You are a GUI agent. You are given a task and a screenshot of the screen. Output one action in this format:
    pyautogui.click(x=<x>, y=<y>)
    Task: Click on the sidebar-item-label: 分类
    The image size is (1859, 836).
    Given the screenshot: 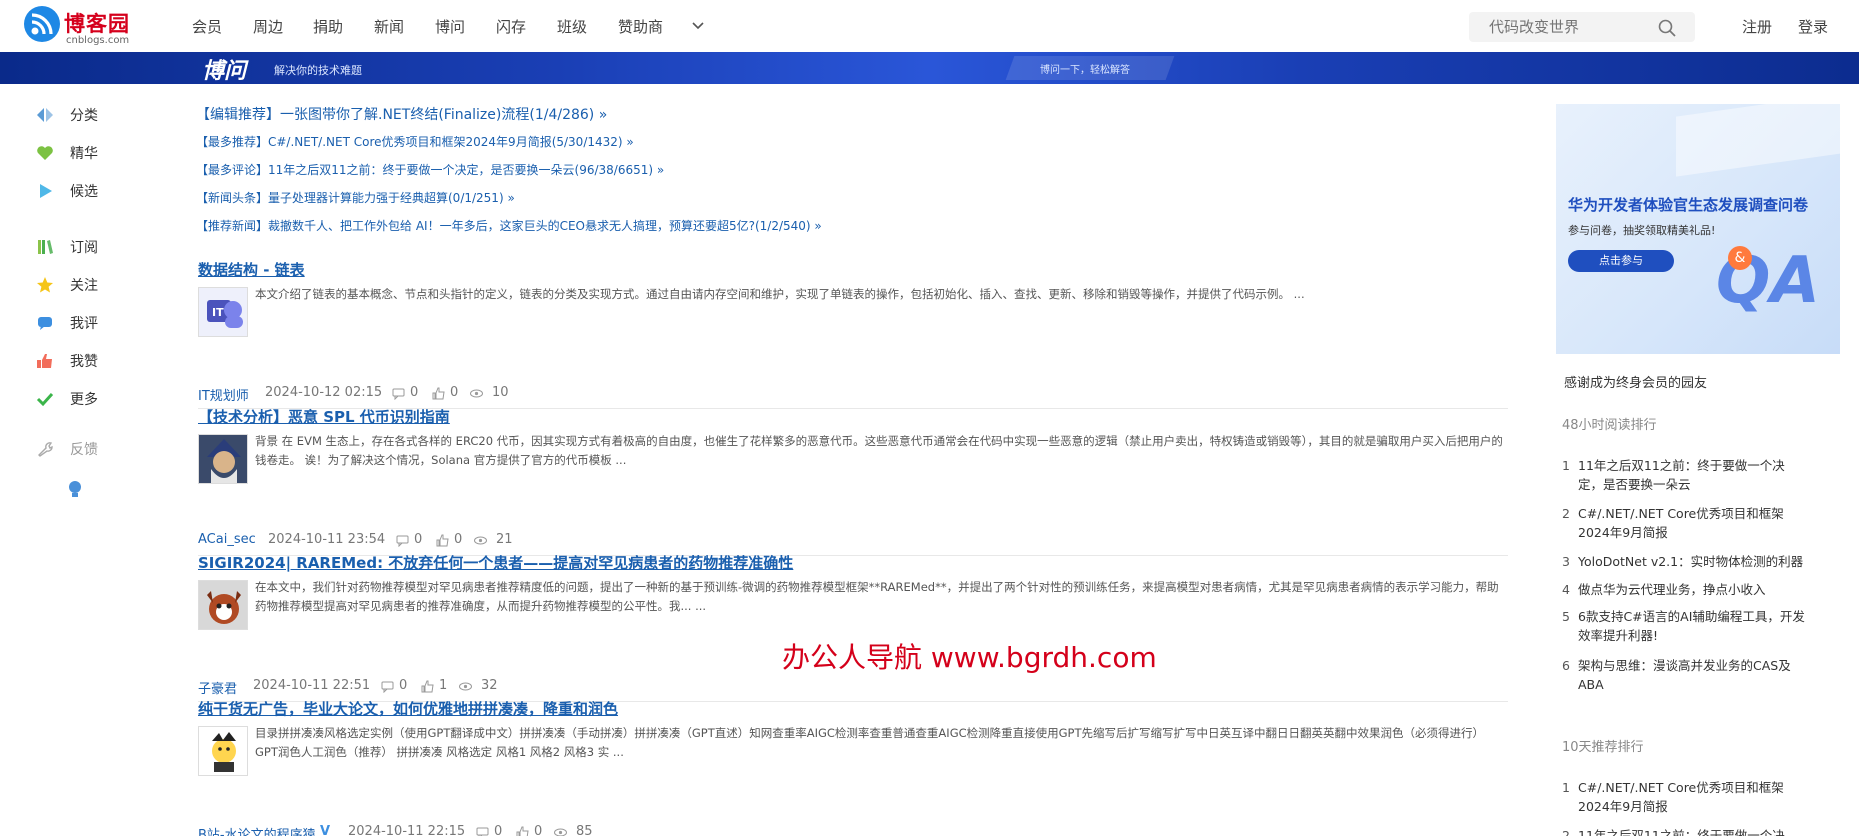 What is the action you would take?
    pyautogui.click(x=84, y=116)
    